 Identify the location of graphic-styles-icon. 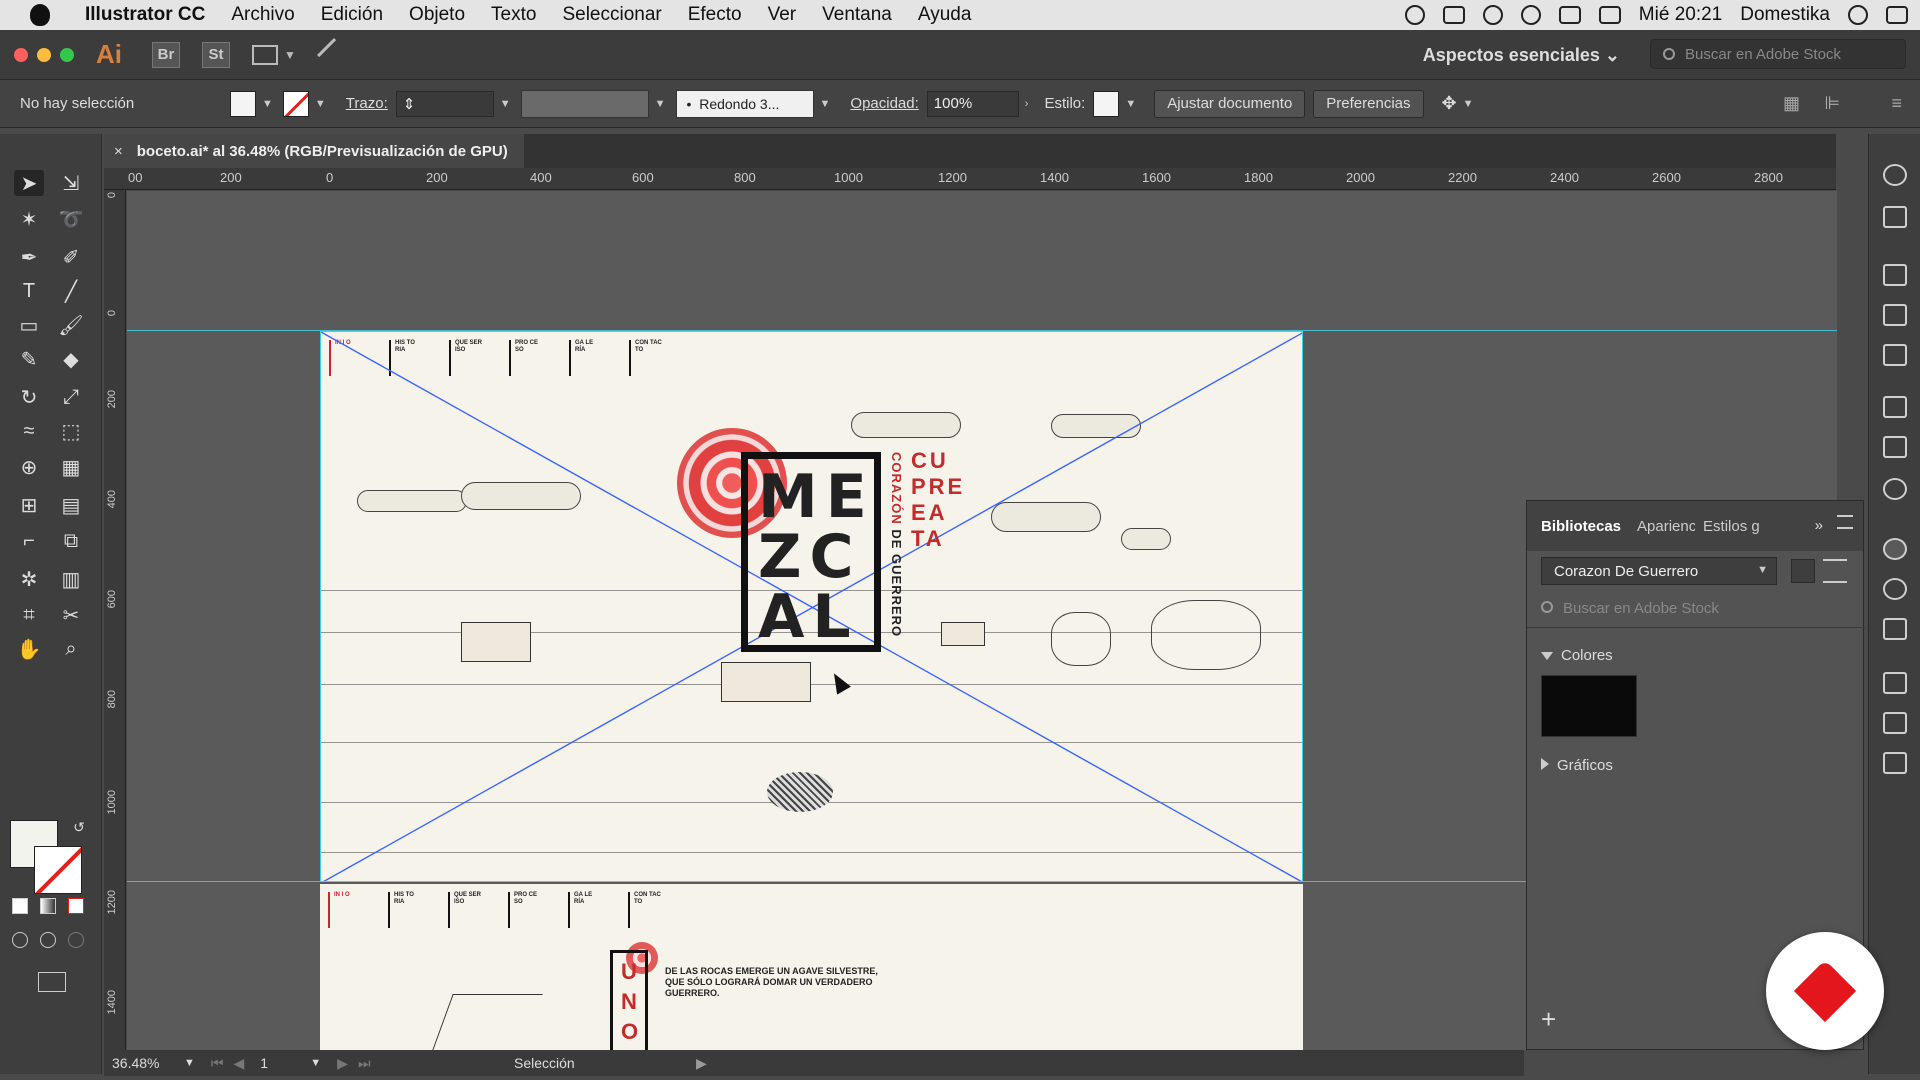
(1895, 629).